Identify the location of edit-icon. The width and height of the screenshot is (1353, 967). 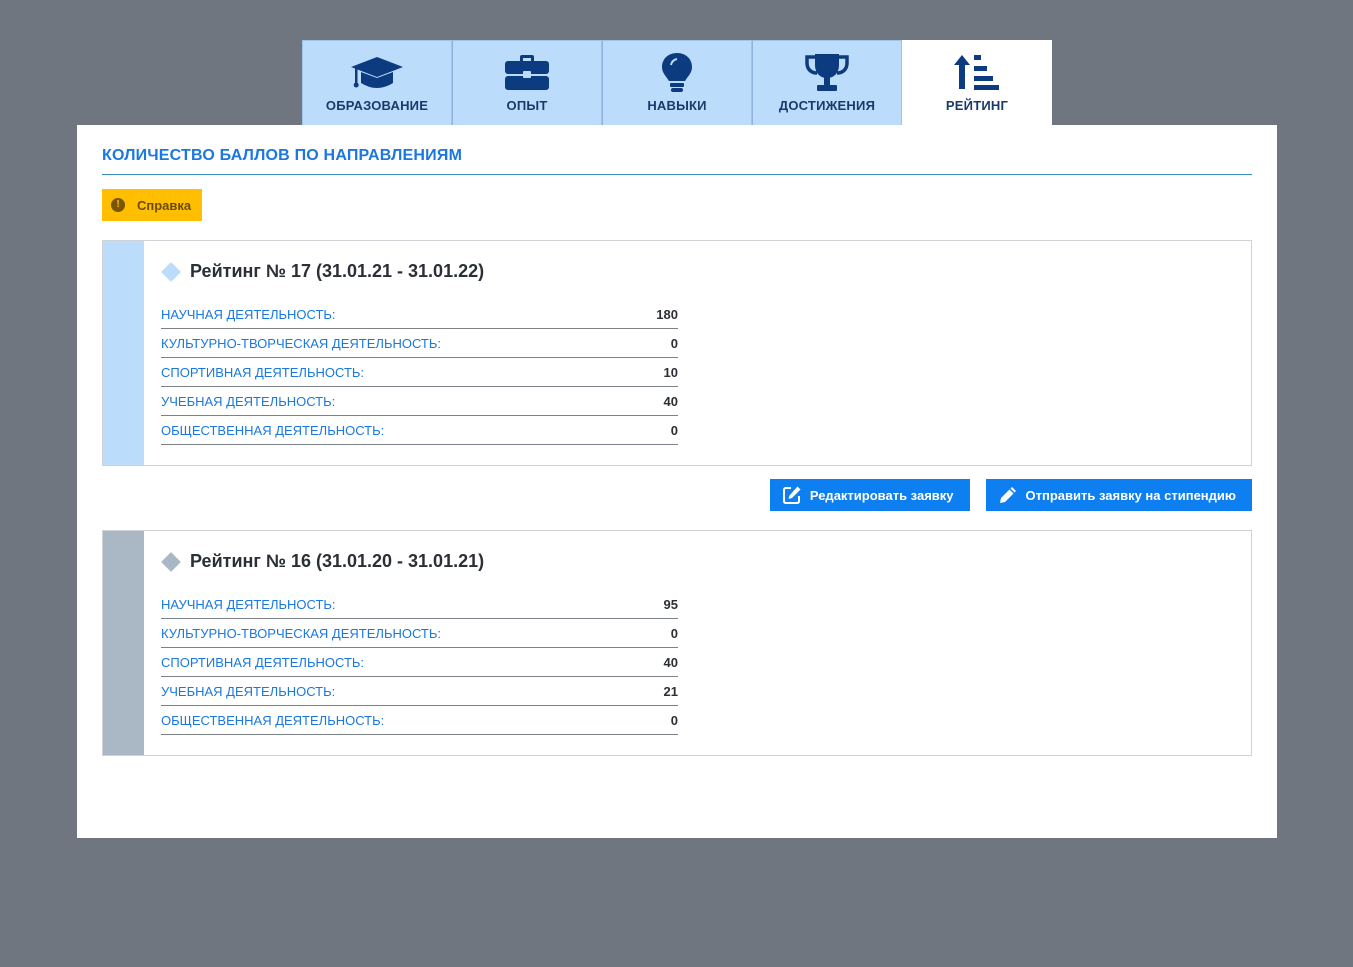
(792, 495).